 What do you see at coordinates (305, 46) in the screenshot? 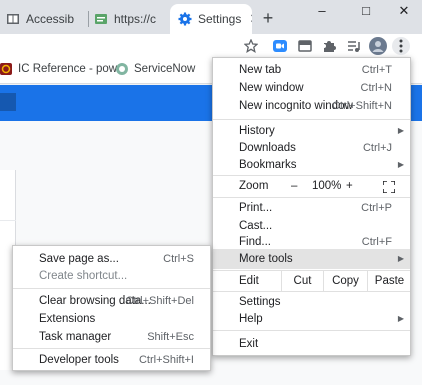
I see `extension-grid-icon` at bounding box center [305, 46].